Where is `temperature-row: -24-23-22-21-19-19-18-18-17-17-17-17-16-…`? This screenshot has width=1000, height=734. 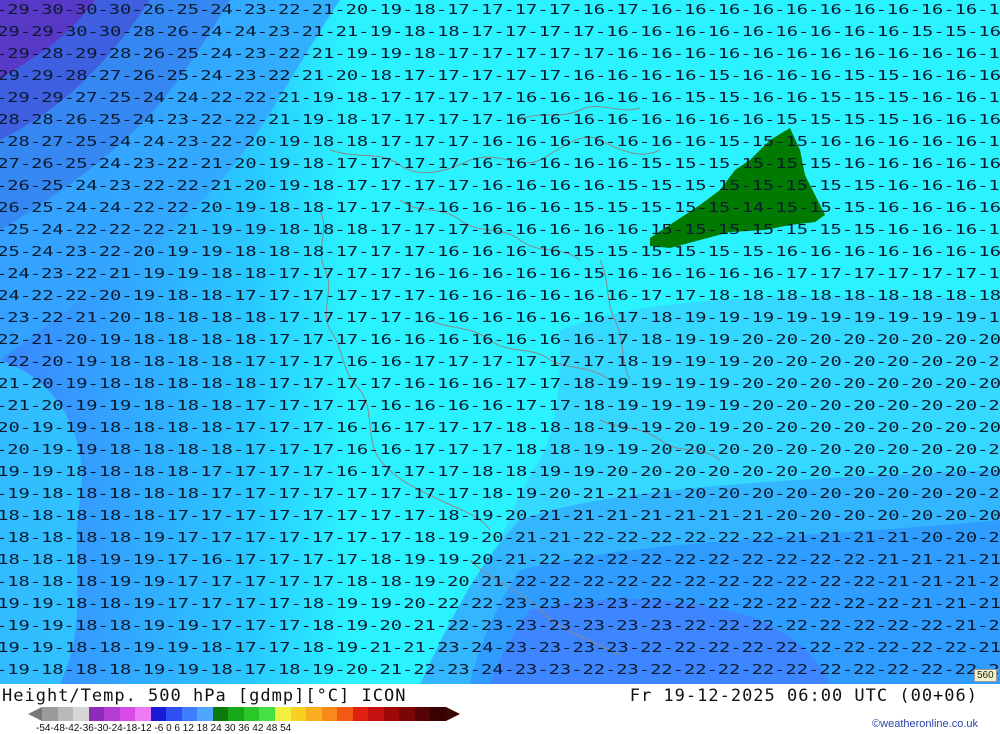
temperature-row: -24-23-22-21-19-19-18-18-17-17-17-17-16-… is located at coordinates (500, 274).